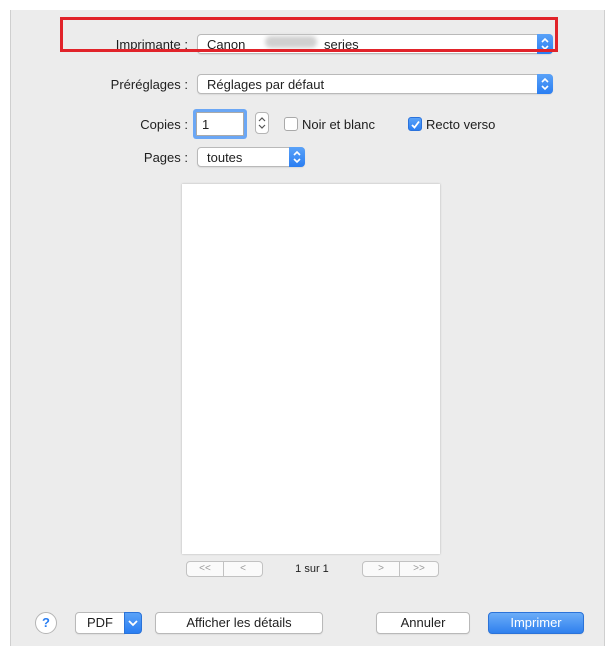  What do you see at coordinates (220, 124) in the screenshot?
I see `copies-input: 1` at bounding box center [220, 124].